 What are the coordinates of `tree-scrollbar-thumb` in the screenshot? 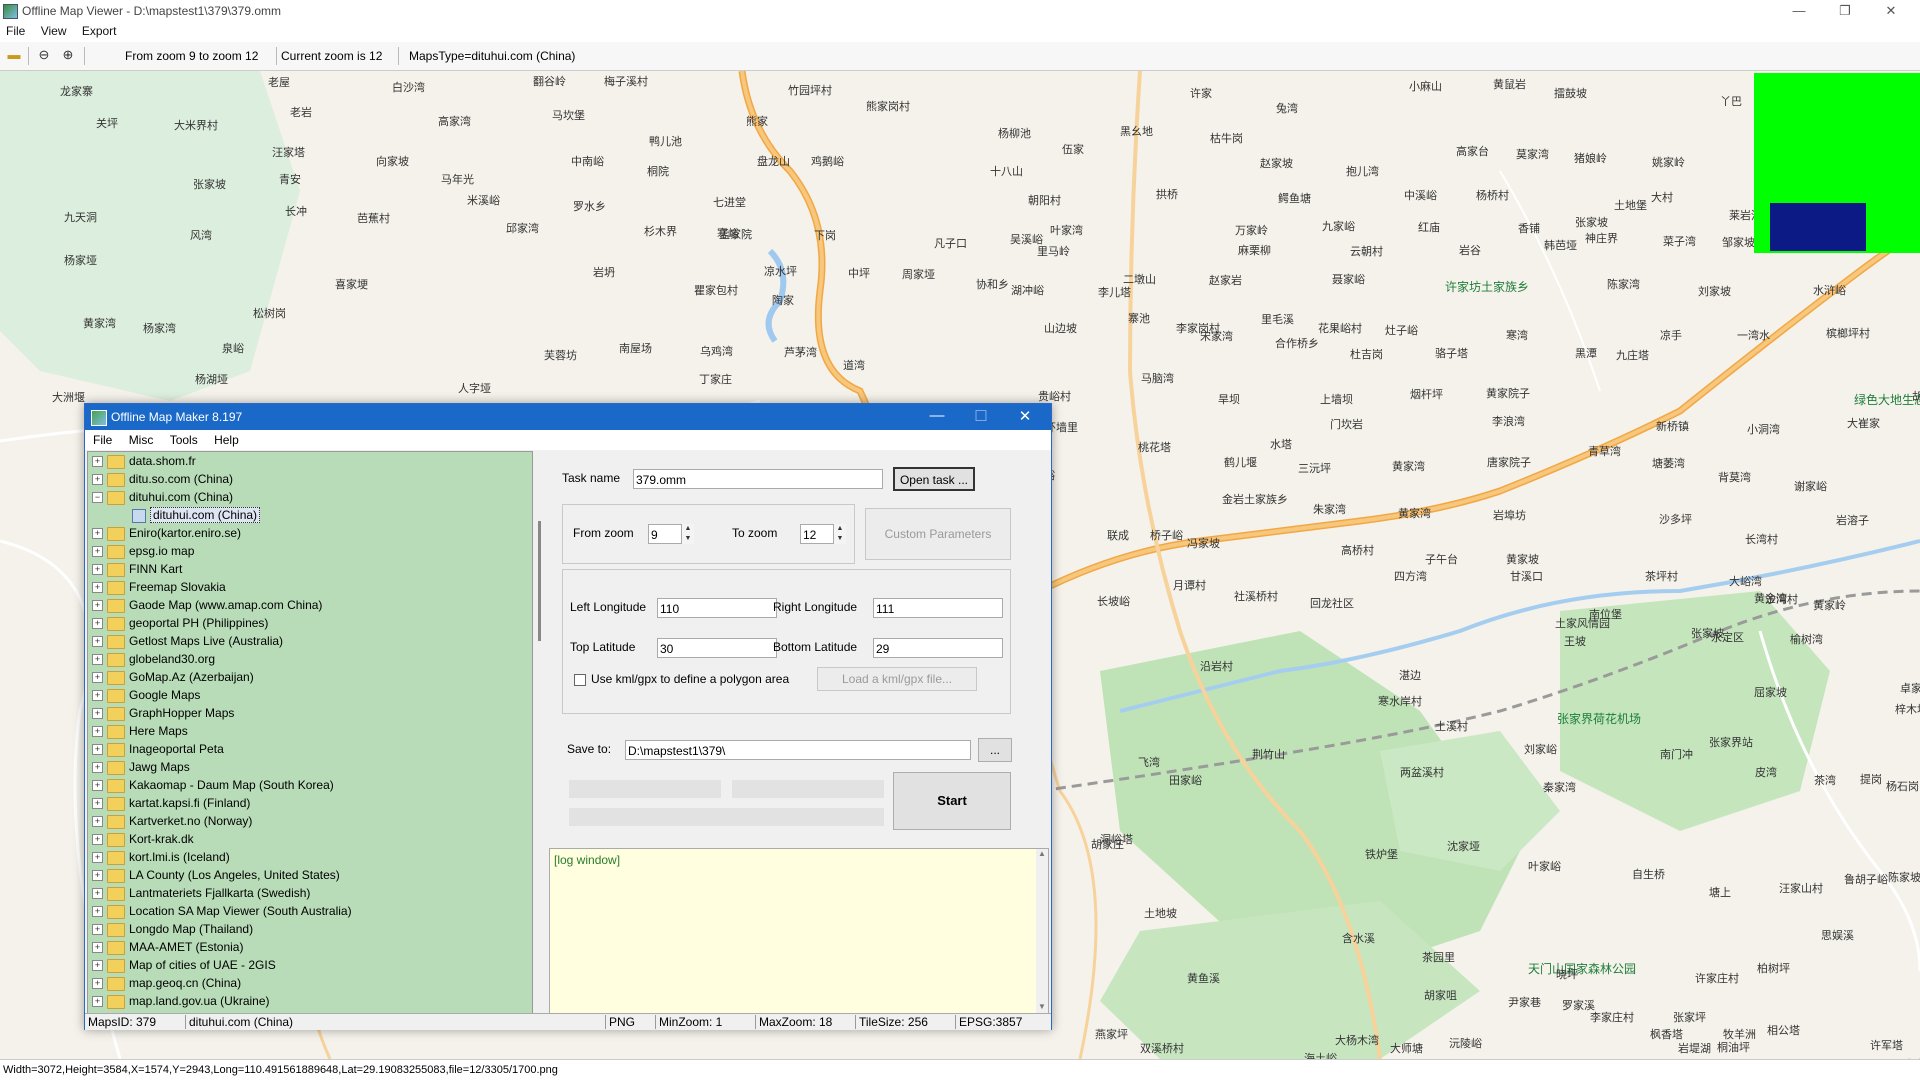 It's located at (539, 581).